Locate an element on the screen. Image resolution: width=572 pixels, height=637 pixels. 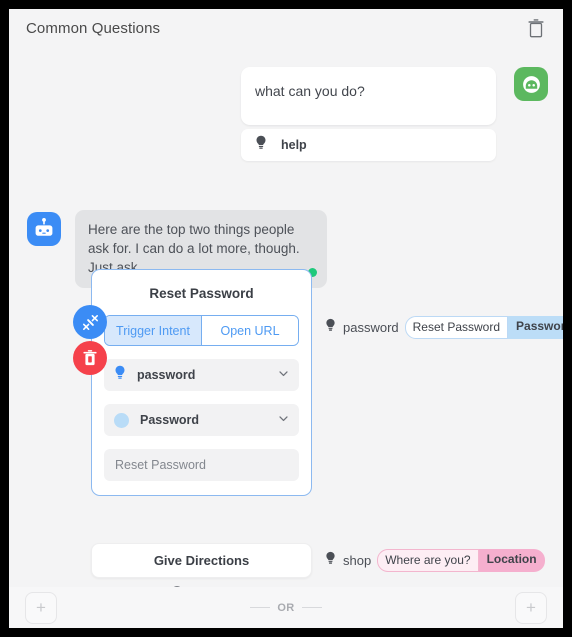
entity-dropdown: Password is located at coordinates (201, 420).